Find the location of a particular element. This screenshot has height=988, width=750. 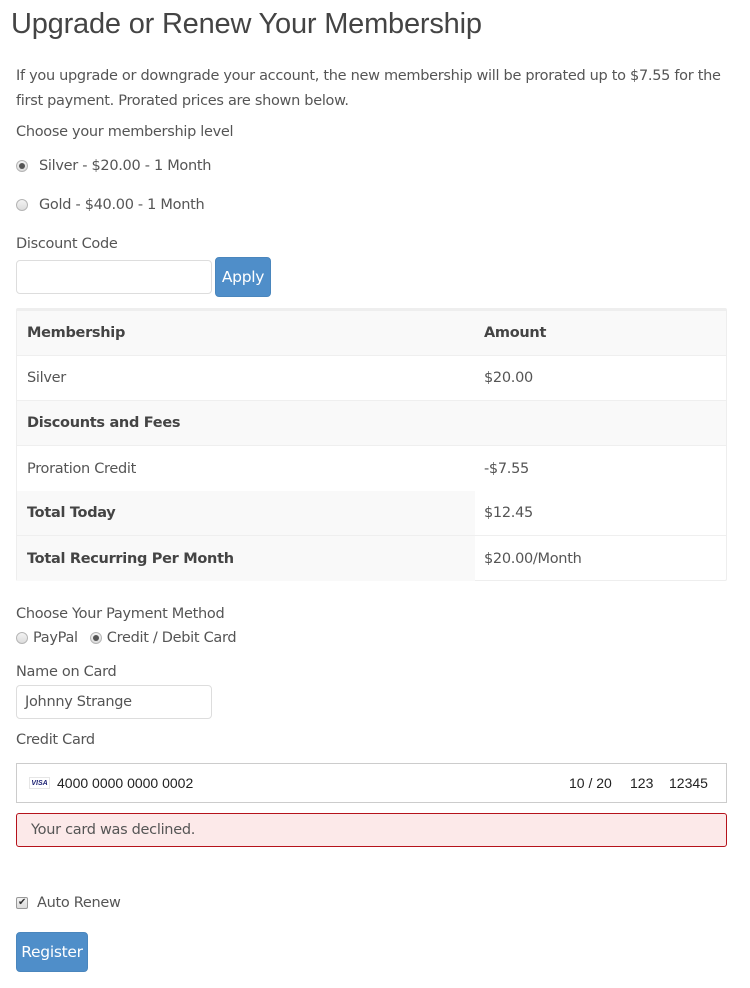

name-on-card-label: Name on Card is located at coordinates (66, 672).